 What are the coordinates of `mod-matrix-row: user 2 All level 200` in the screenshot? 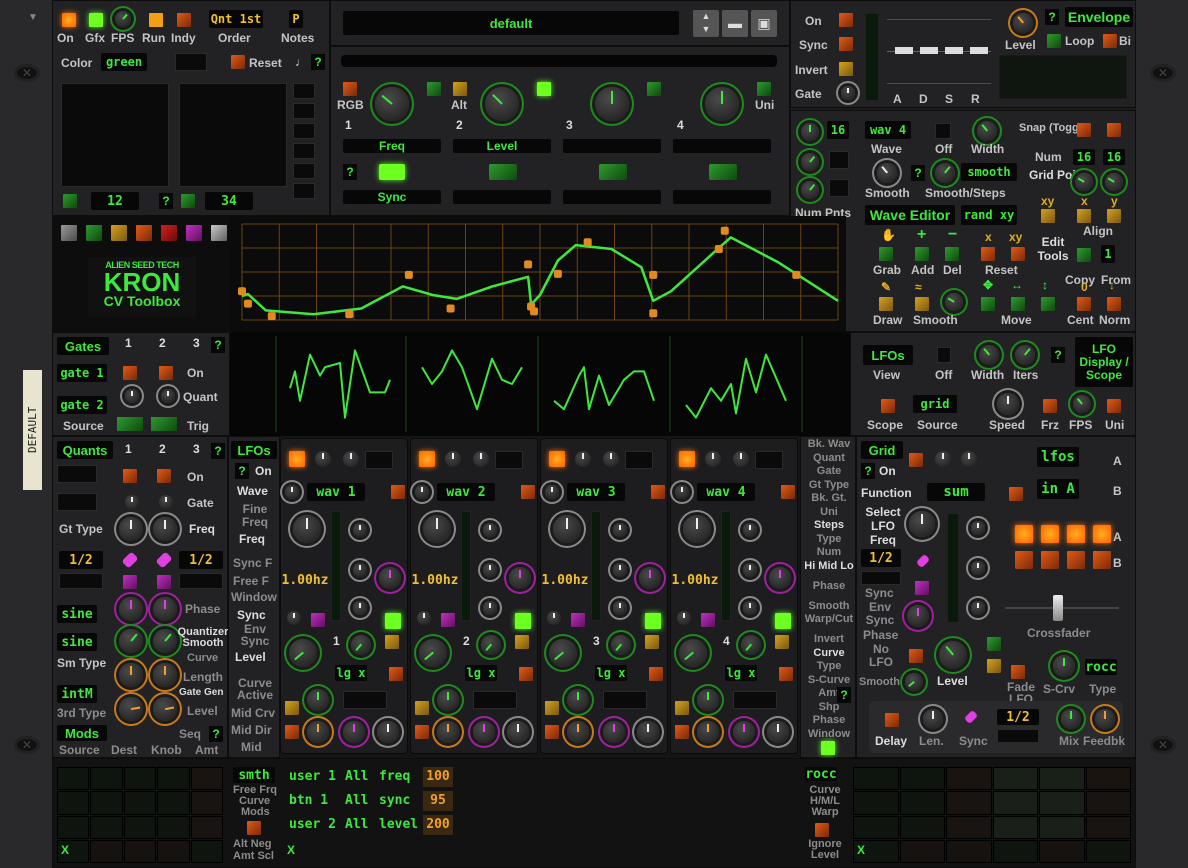 It's located at (542, 826).